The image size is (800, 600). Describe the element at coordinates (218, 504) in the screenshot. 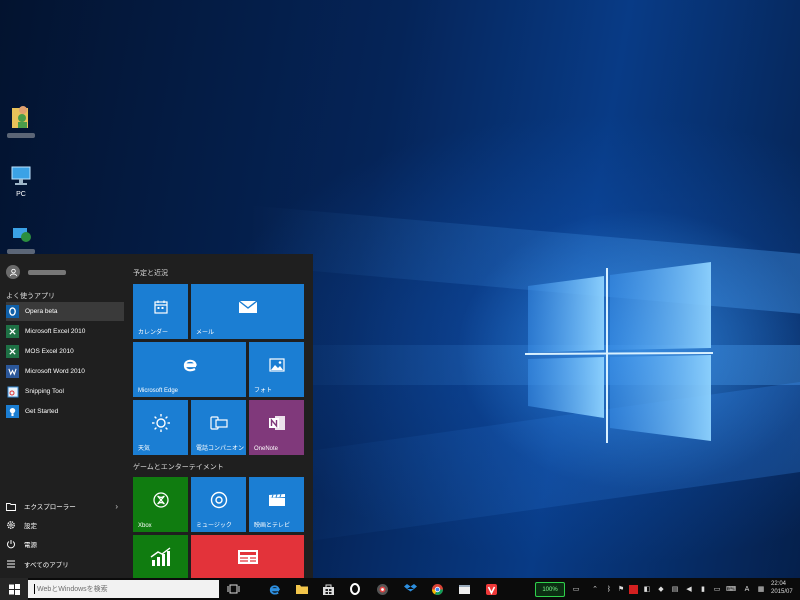

I see `tile-groove-music: ミュージック` at that location.